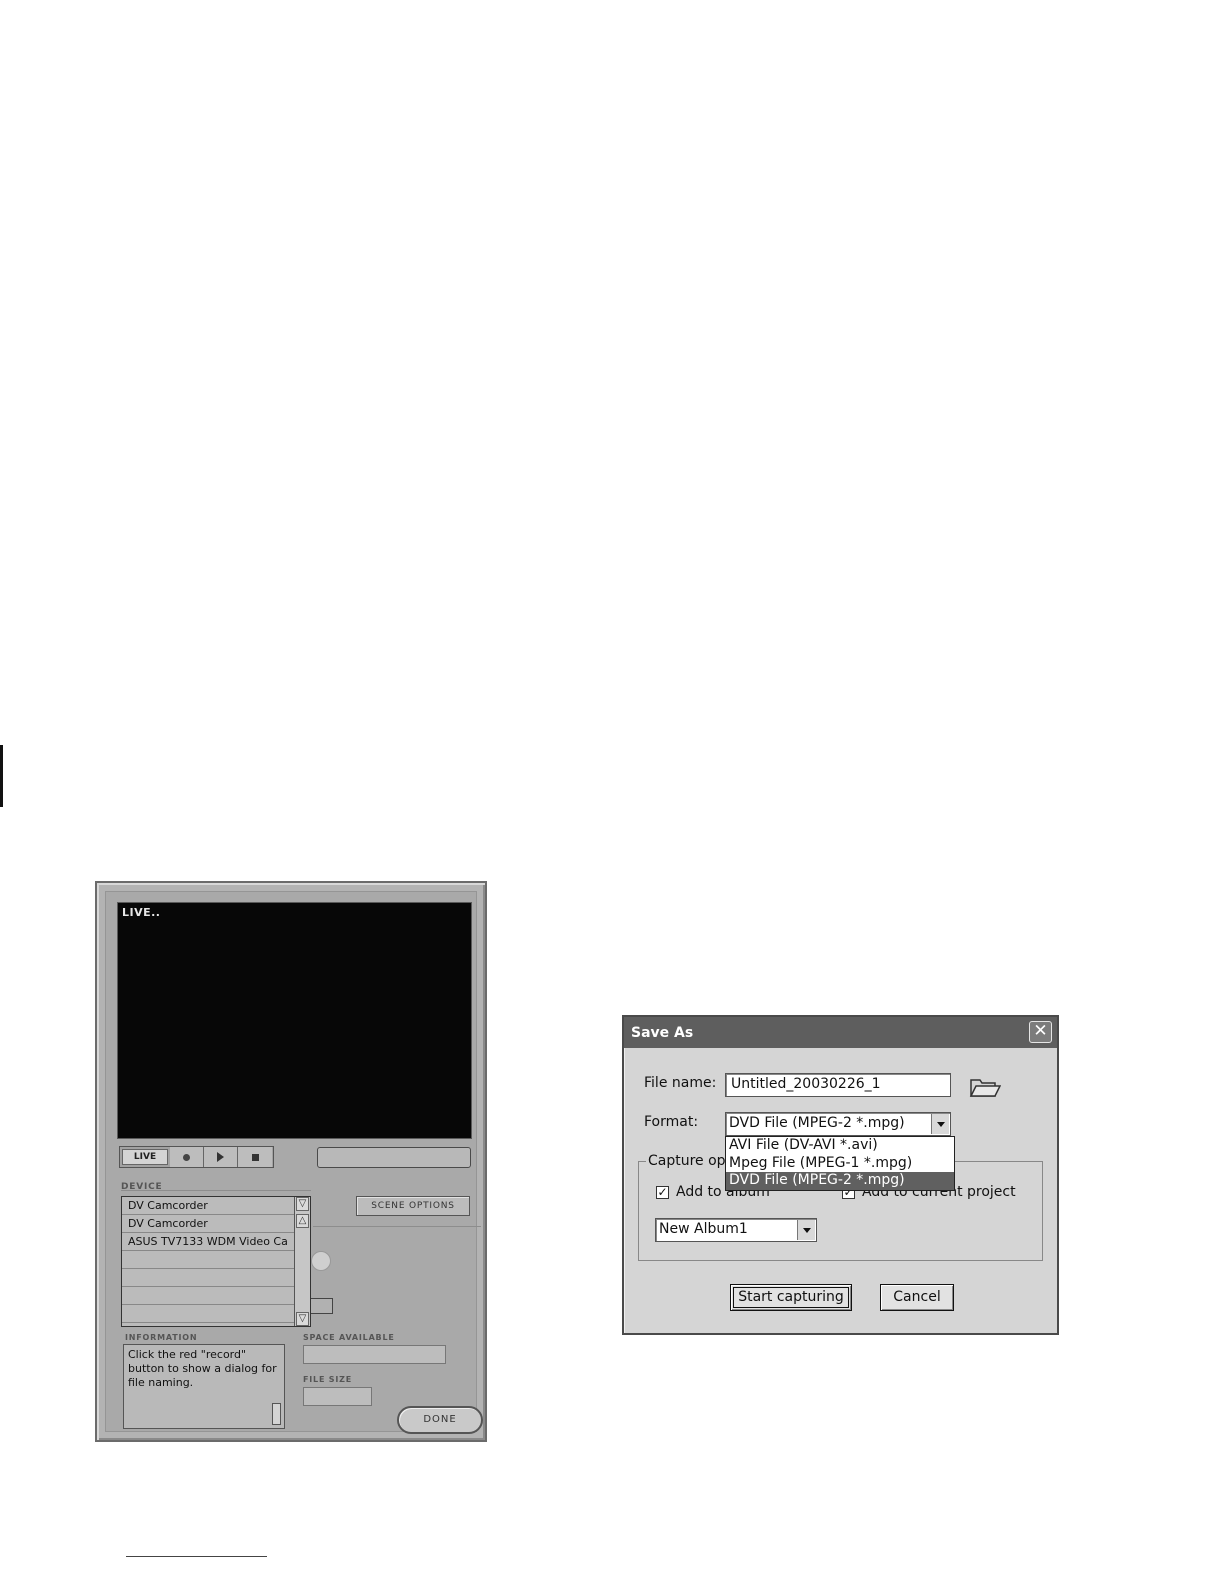 This screenshot has width=1224, height=1584. I want to click on album-select: New Album1, so click(736, 1230).